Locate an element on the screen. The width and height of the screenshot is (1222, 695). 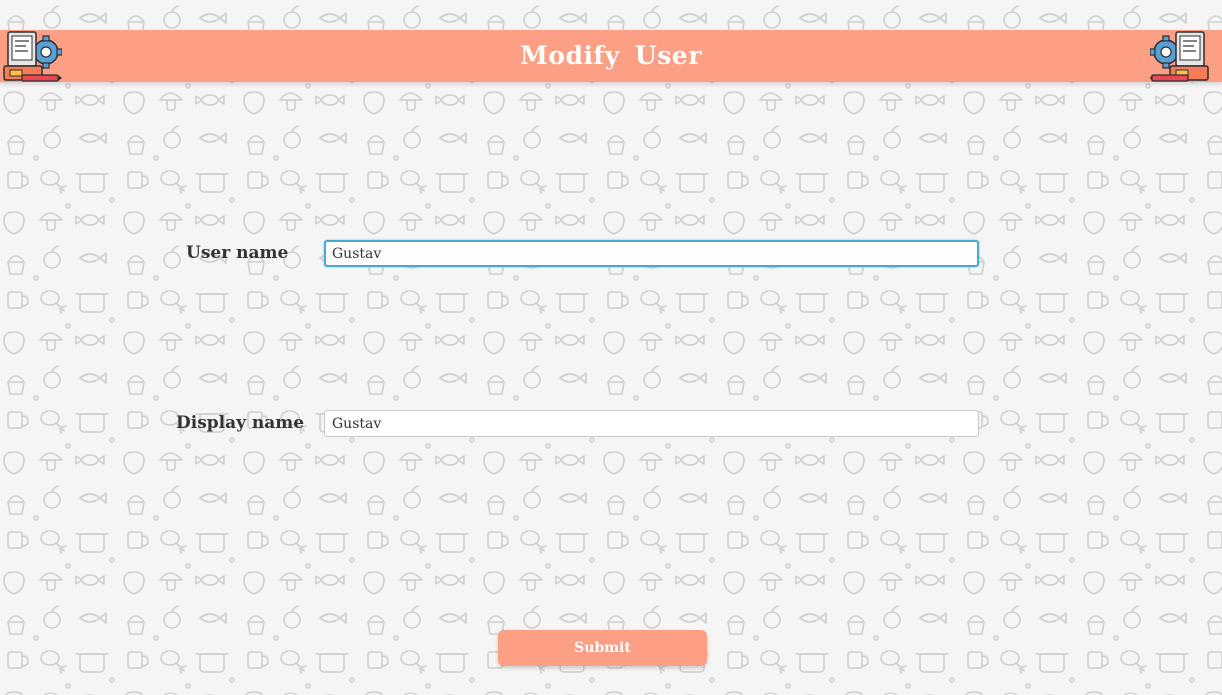
page-title: Modify User is located at coordinates (611, 55).